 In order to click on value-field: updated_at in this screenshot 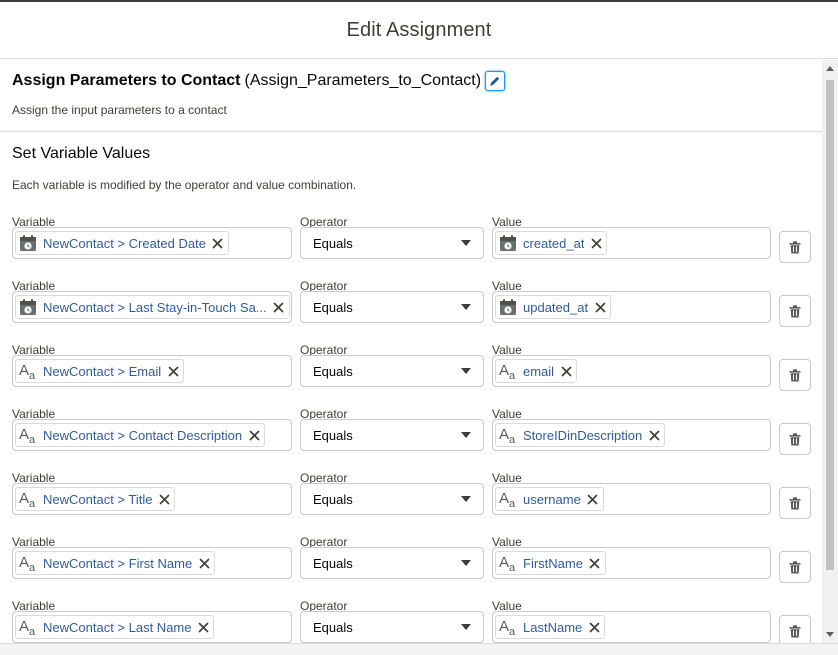, I will do `click(631, 307)`.